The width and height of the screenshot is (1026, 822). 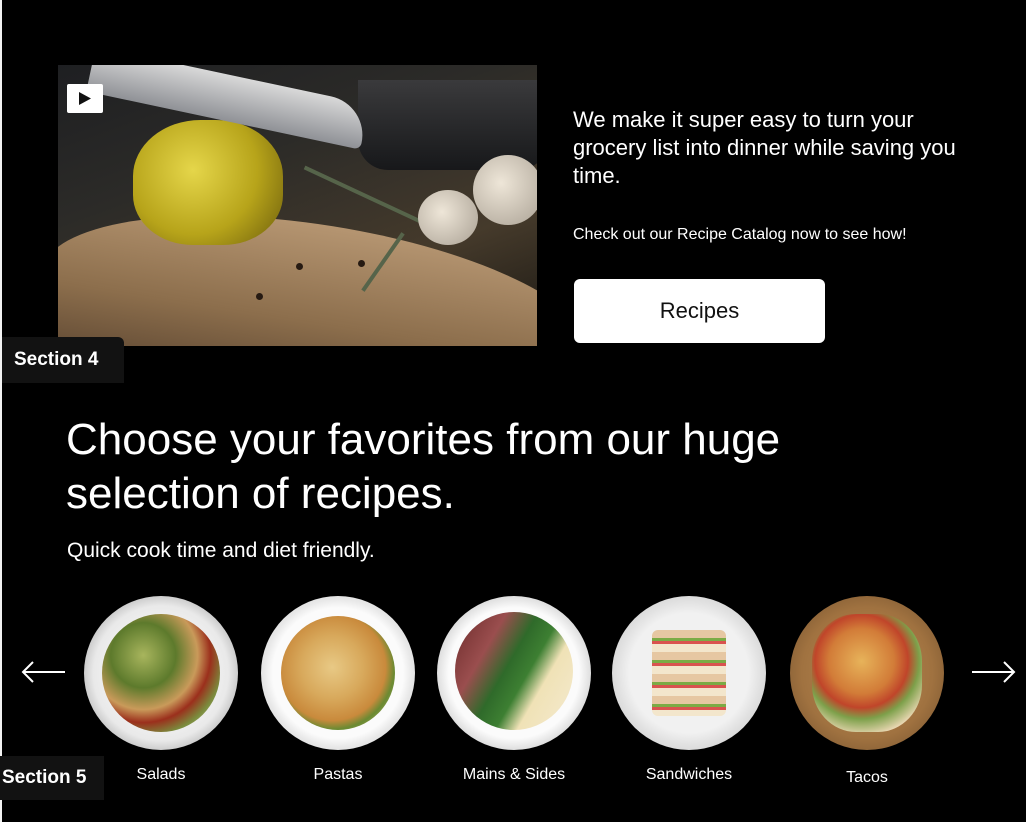 I want to click on salad-plate-image, so click(x=161, y=673).